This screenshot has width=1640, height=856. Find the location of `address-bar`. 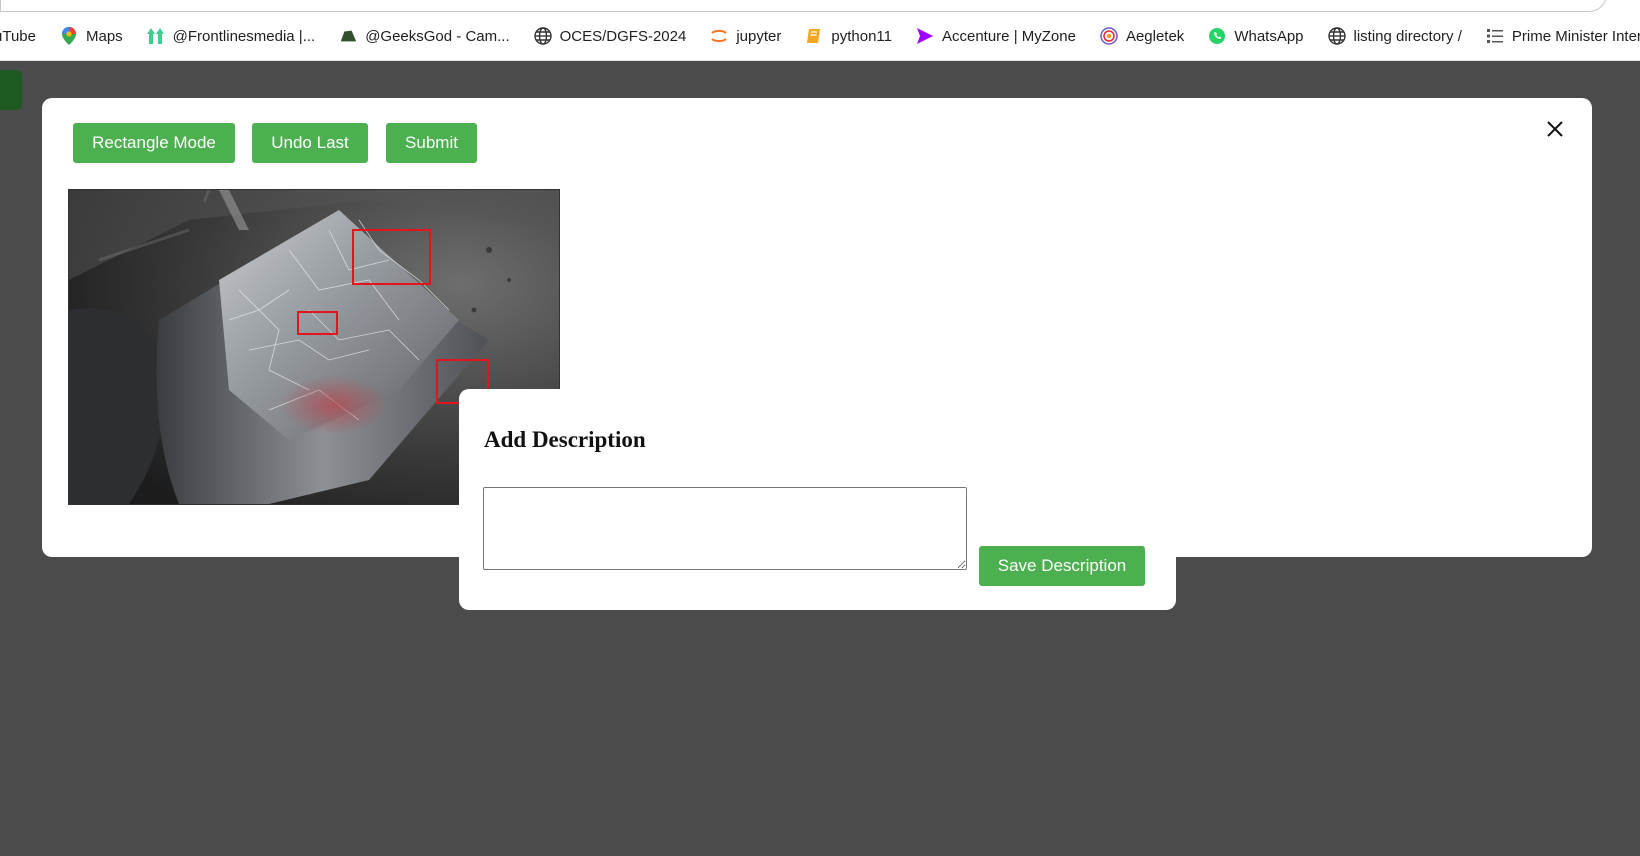

address-bar is located at coordinates (803, 6).